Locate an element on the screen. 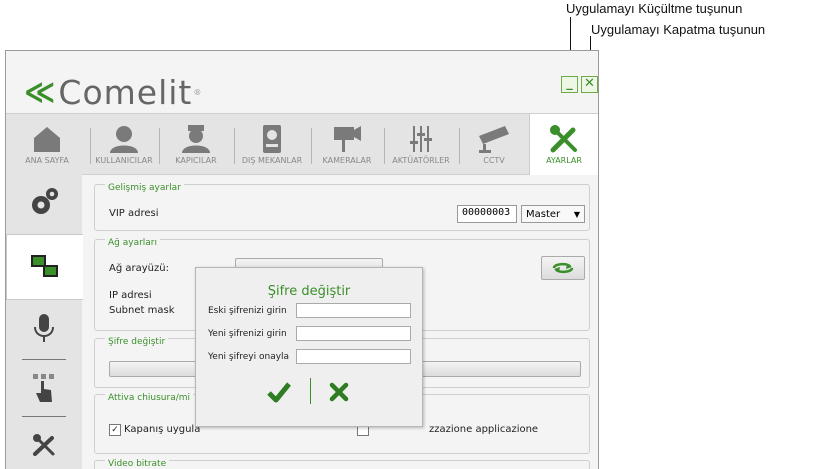 The image size is (814, 469). close-app-checkbox: ✓ is located at coordinates (115, 430).